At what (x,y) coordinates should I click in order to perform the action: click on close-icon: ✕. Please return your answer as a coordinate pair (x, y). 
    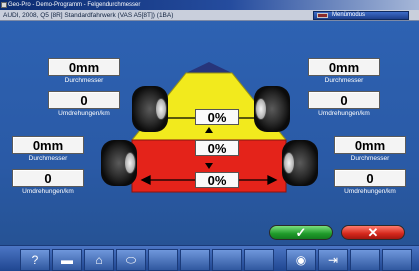
    Looking at the image, I should click on (373, 232).